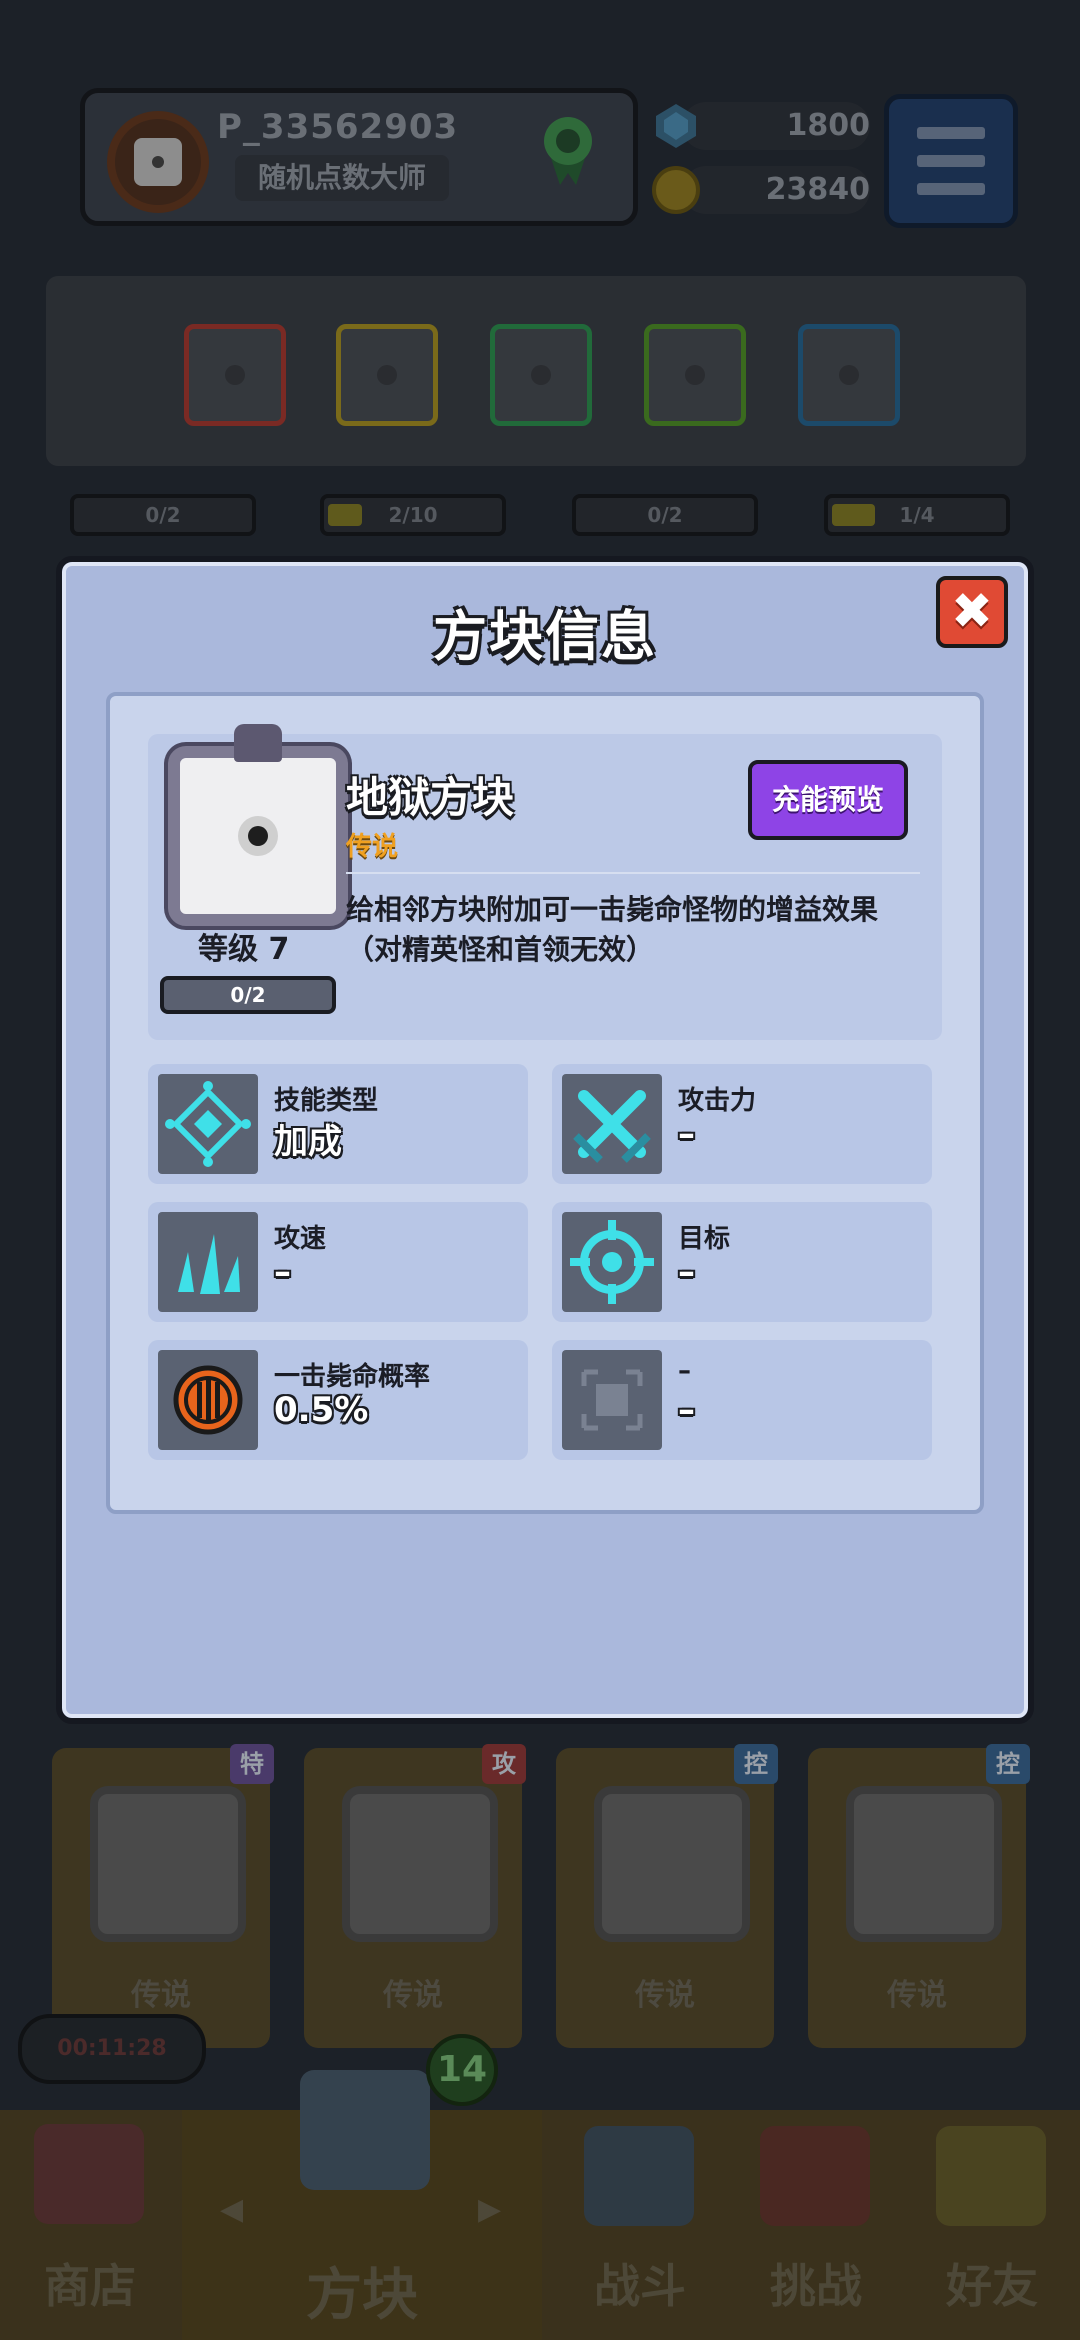  What do you see at coordinates (208, 1262) in the screenshot?
I see `attack-speed-icon` at bounding box center [208, 1262].